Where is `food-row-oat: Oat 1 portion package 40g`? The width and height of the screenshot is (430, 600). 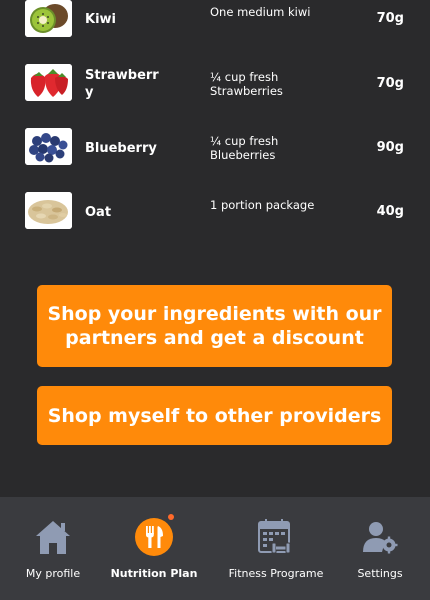 food-row-oat: Oat 1 portion package 40g is located at coordinates (215, 224).